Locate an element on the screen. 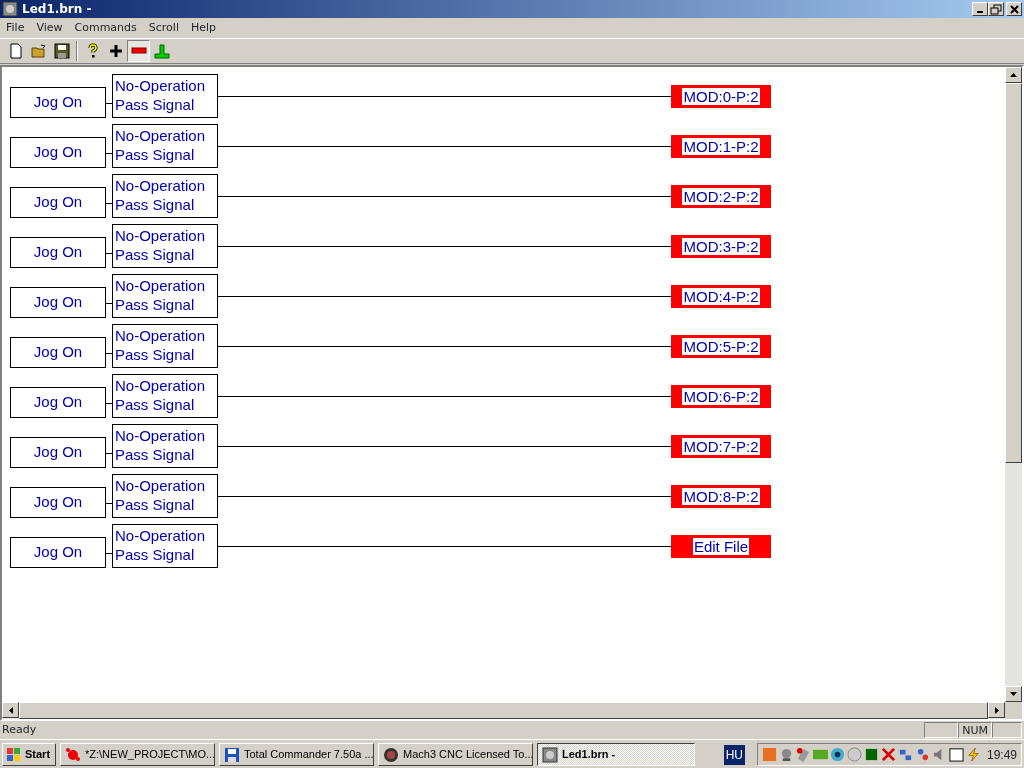  vertical-scrollbar is located at coordinates (1013, 384).